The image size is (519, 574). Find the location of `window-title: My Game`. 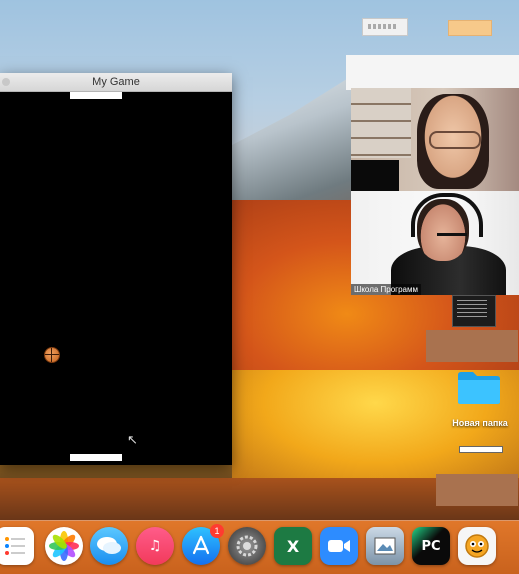

window-title: My Game is located at coordinates (116, 82).